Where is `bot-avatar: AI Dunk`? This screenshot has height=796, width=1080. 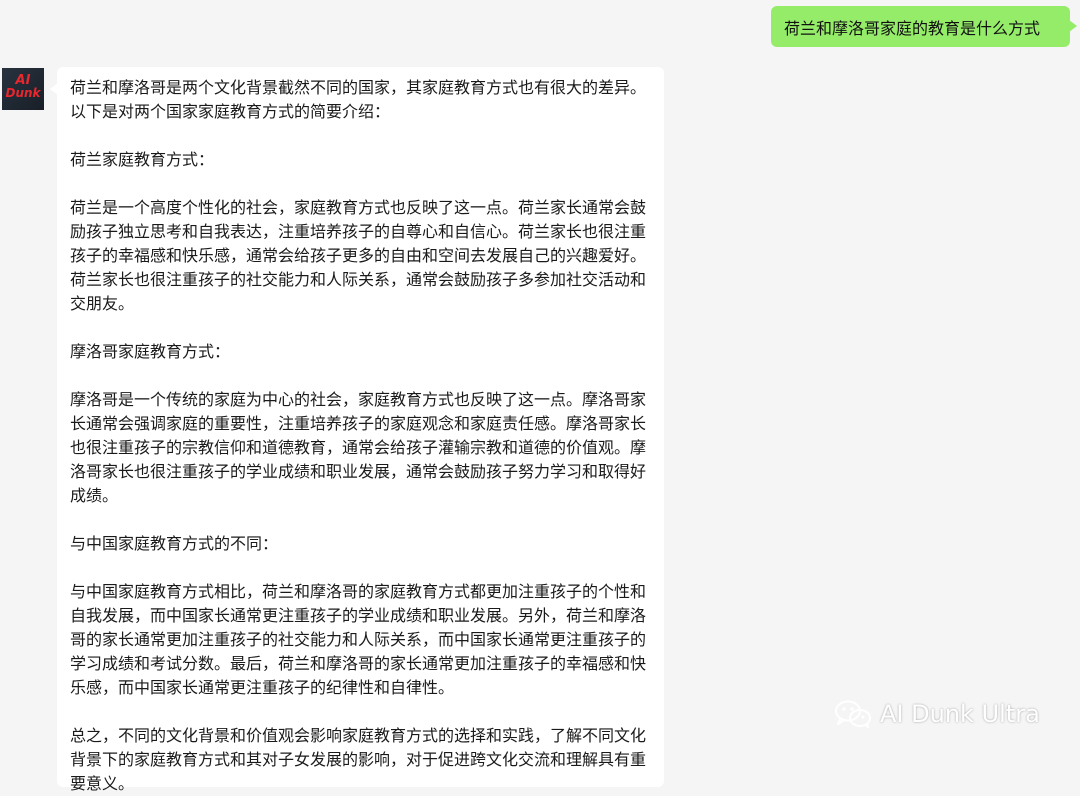 bot-avatar: AI Dunk is located at coordinates (23, 89).